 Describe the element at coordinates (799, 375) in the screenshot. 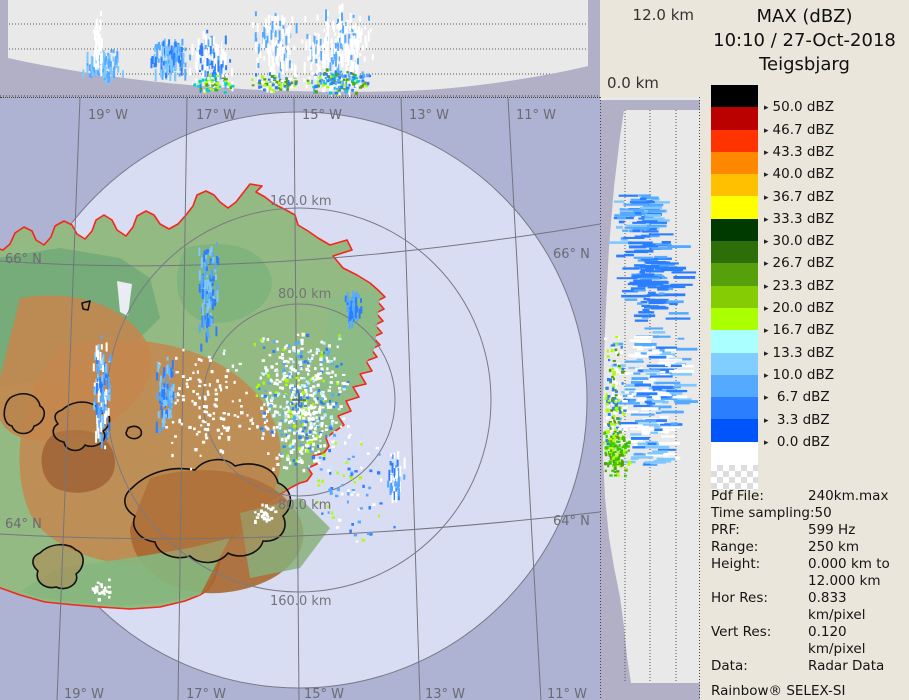

I see `legend-threshold-label: ▸ 10.0 dBZ` at that location.